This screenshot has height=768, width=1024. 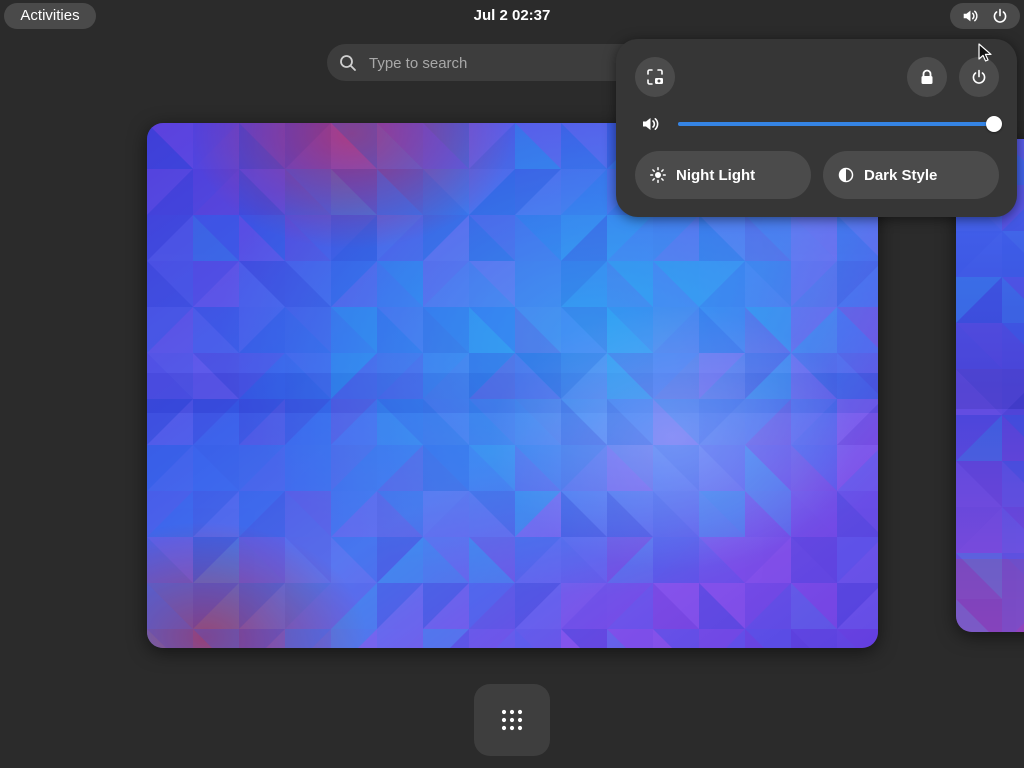 What do you see at coordinates (658, 175) in the screenshot?
I see `night-light-icon` at bounding box center [658, 175].